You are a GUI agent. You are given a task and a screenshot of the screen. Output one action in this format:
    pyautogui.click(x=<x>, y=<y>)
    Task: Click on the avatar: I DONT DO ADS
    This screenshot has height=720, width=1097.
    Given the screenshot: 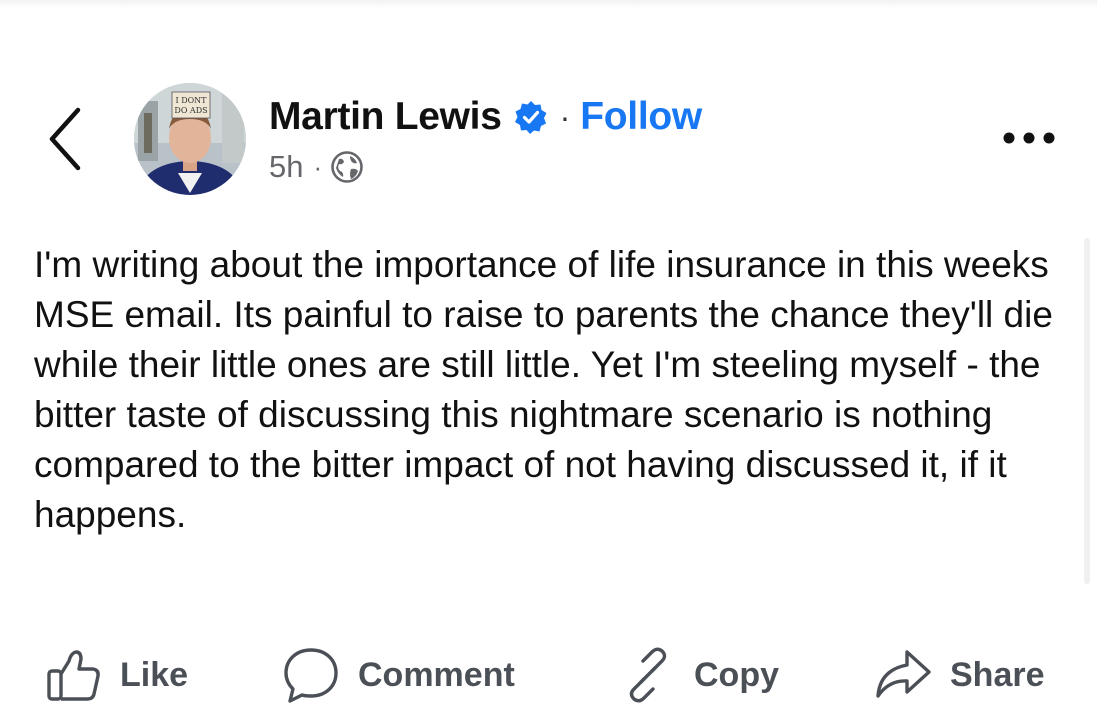 What is the action you would take?
    pyautogui.click(x=190, y=139)
    